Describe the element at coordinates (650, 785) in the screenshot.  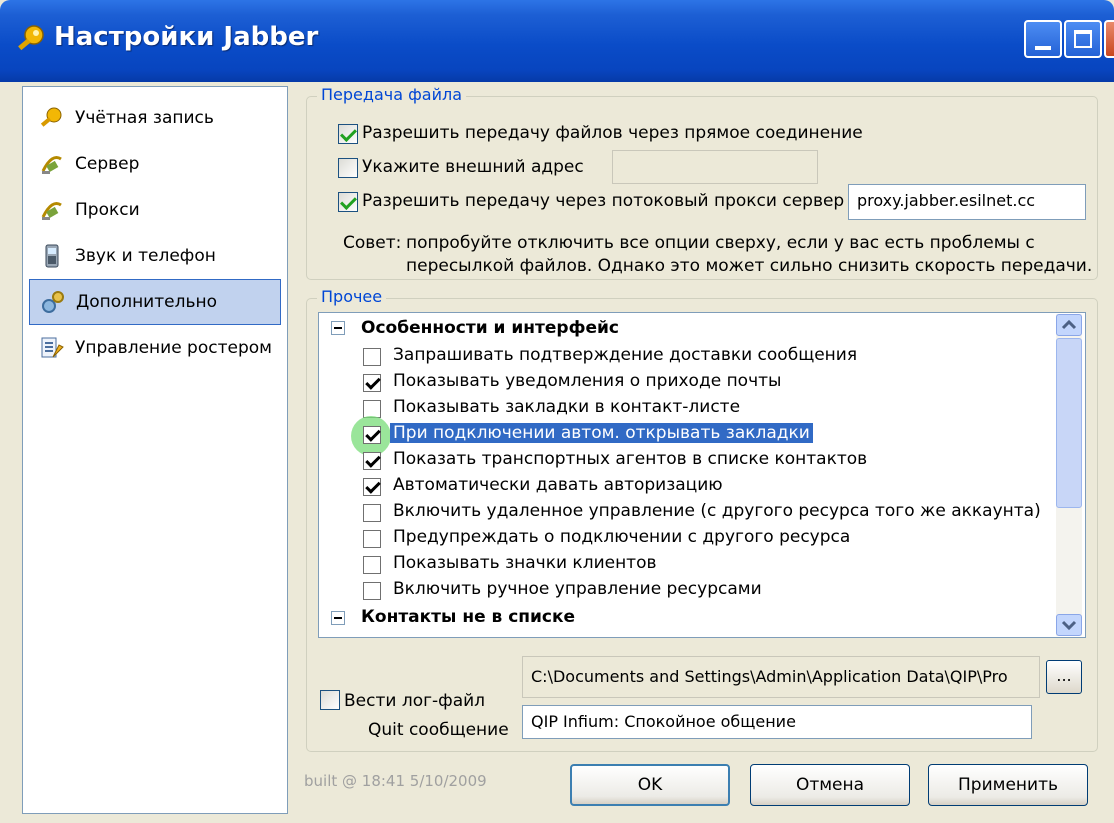
I see `ok-button: OK` at that location.